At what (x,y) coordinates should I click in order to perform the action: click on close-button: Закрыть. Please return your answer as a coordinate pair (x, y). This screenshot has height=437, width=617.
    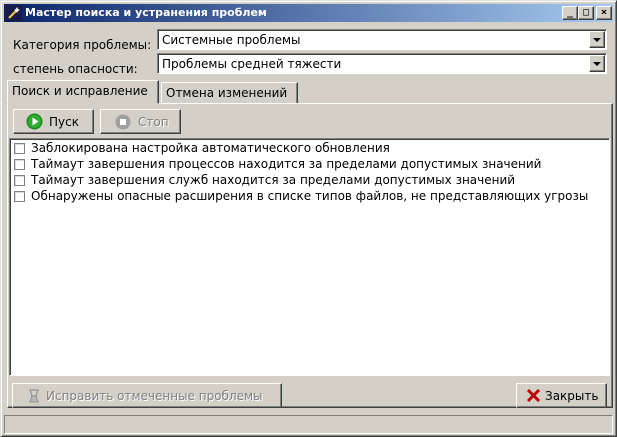
    Looking at the image, I should click on (561, 395).